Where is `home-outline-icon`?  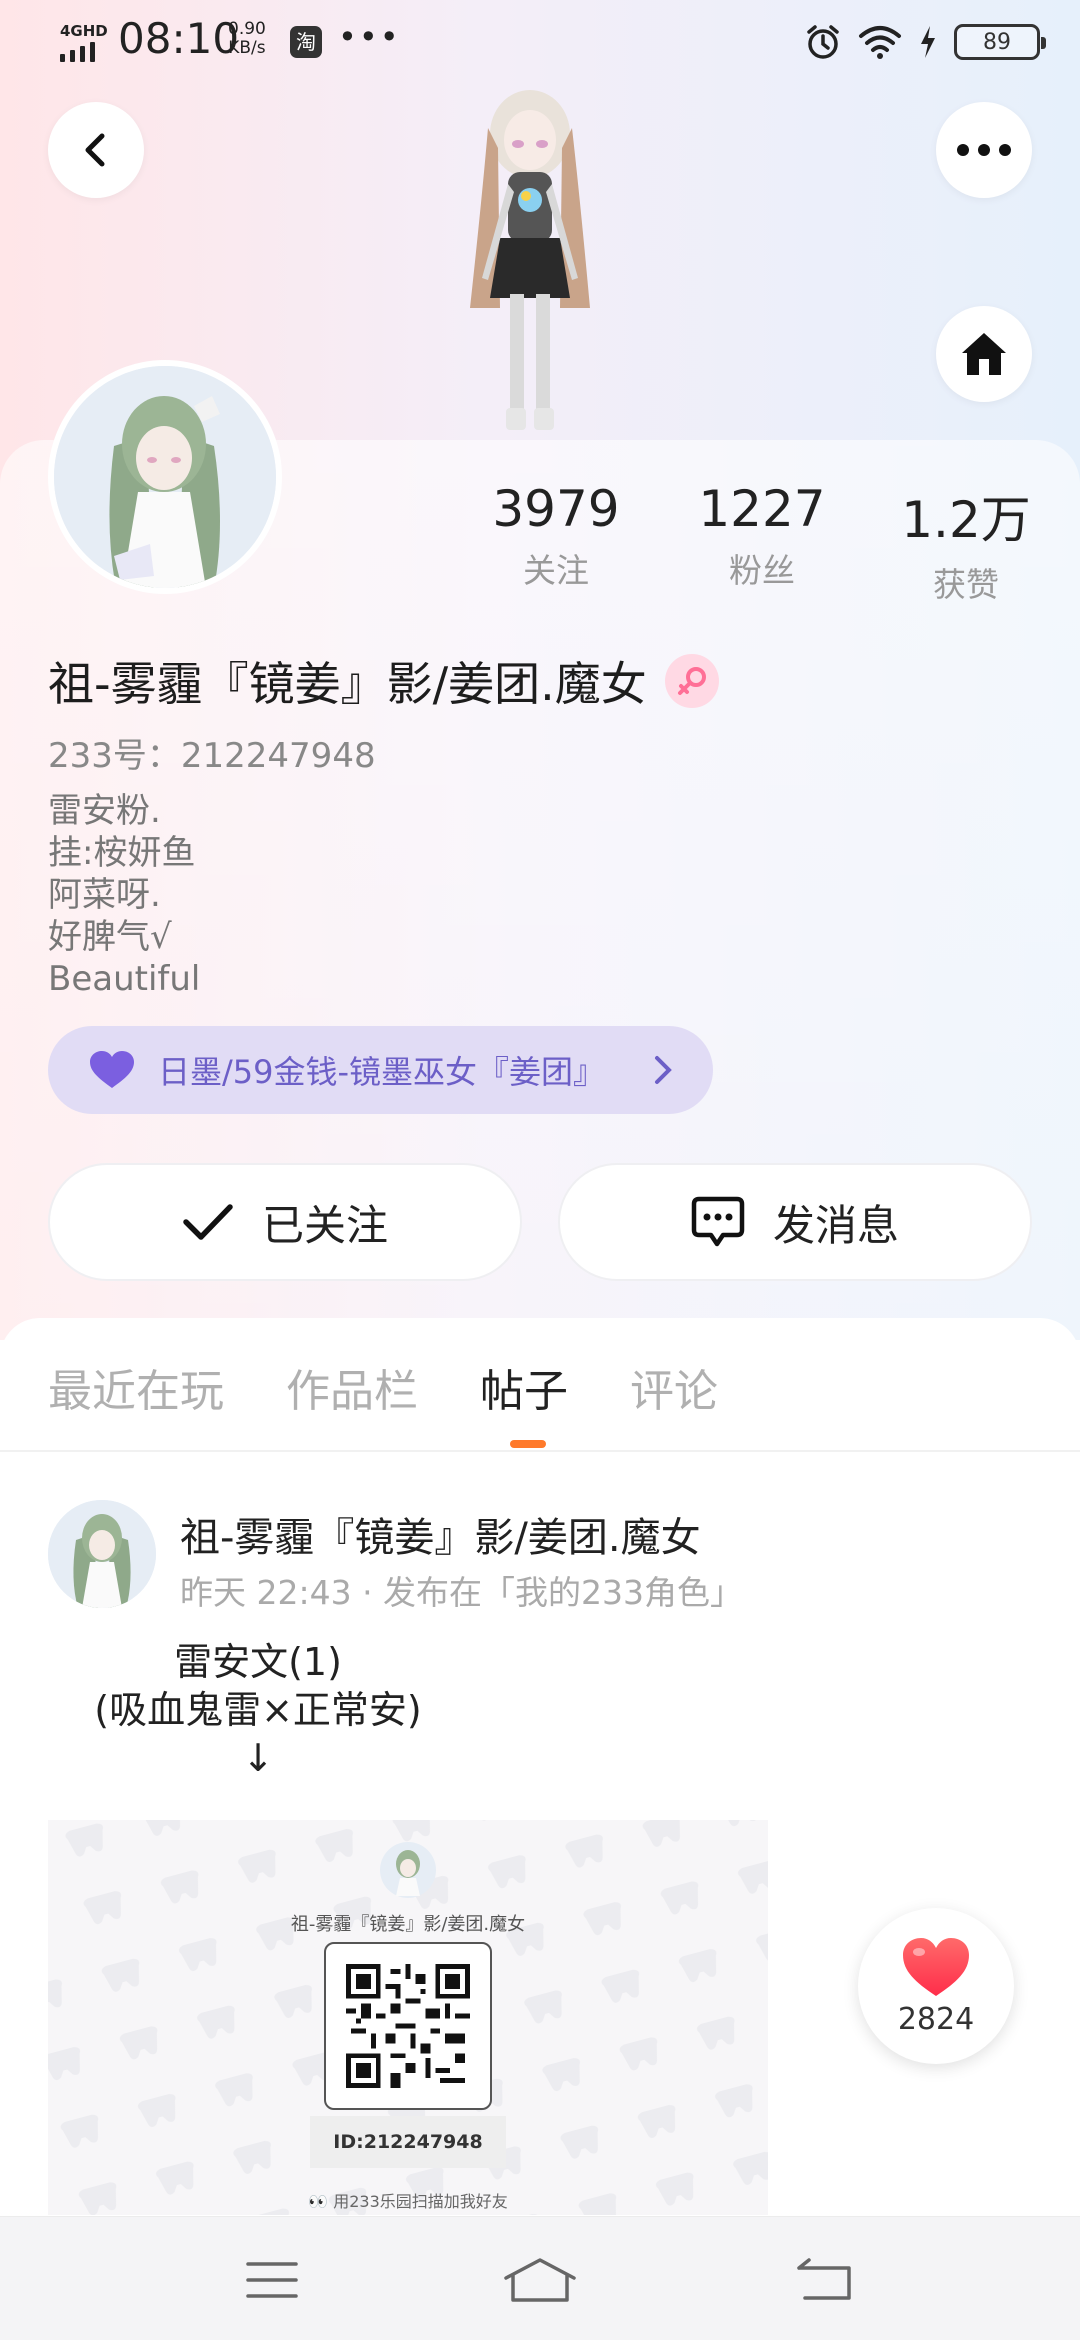 home-outline-icon is located at coordinates (540, 2280).